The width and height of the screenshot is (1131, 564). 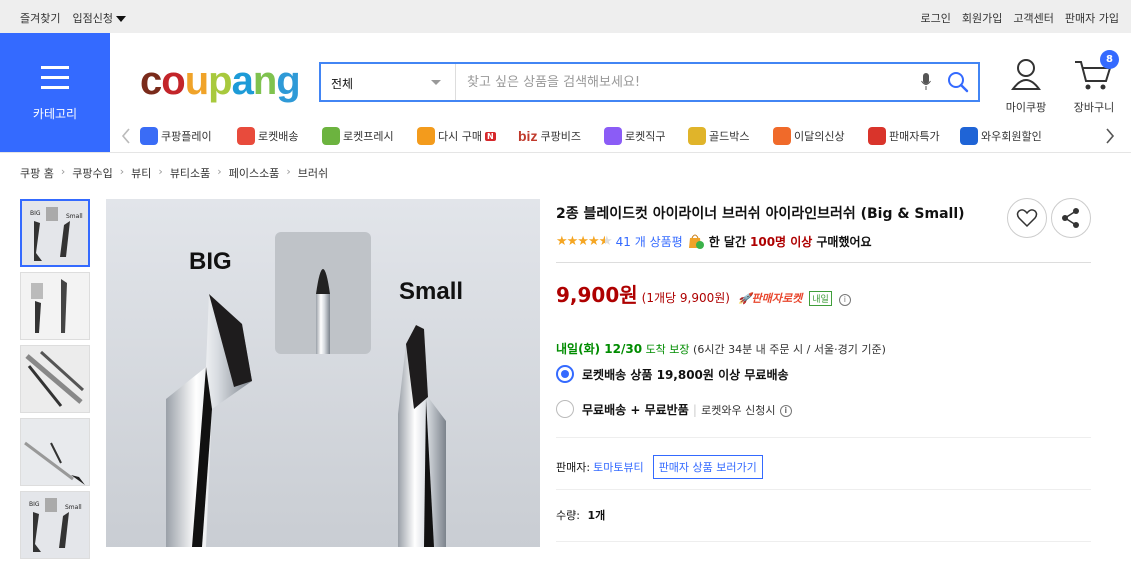 I want to click on delivery-date: 내일(화) 12/30, so click(x=599, y=349).